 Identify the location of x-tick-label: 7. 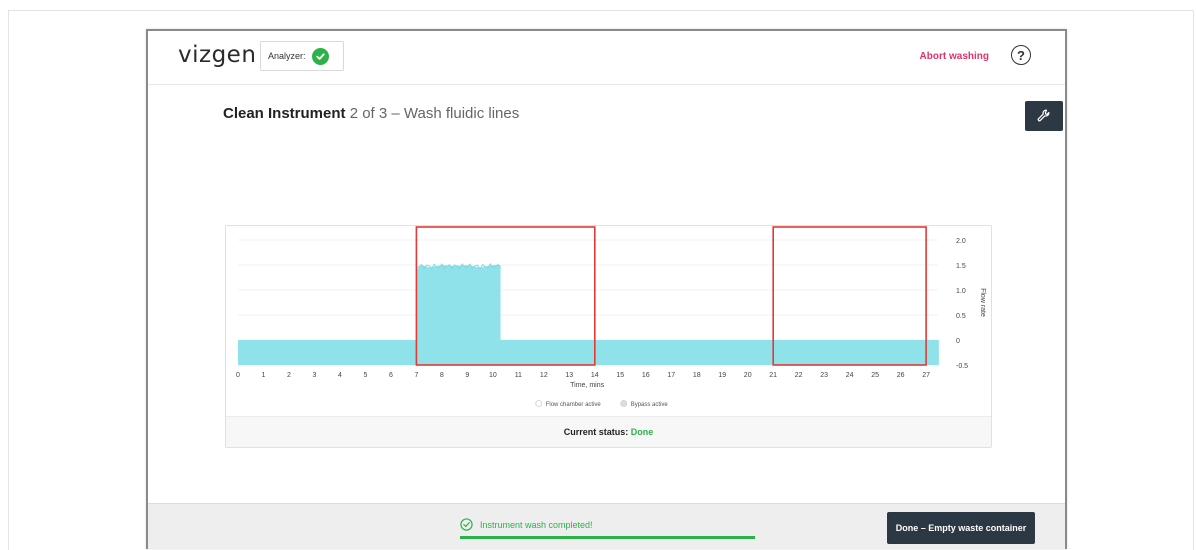
(416, 375).